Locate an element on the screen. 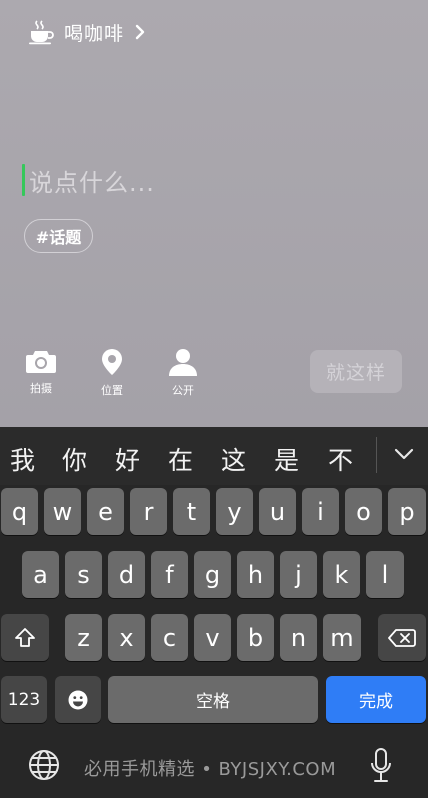  key-q: q is located at coordinates (19, 511).